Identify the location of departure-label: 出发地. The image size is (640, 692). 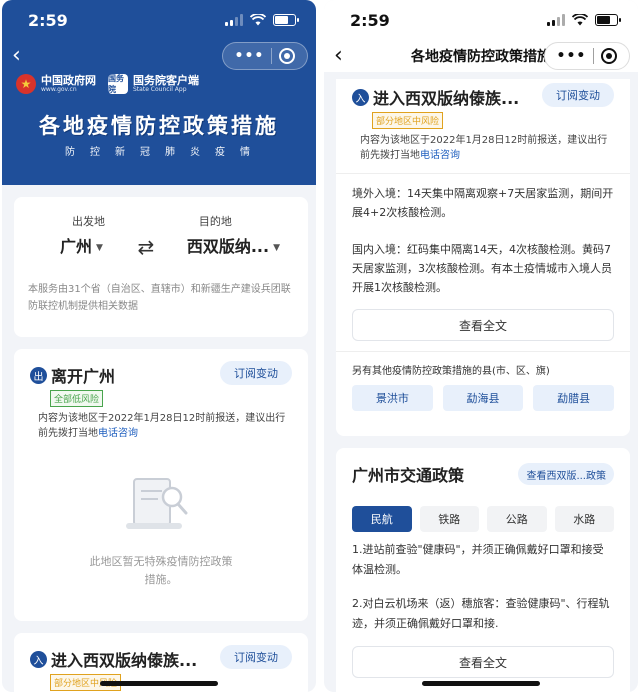
(88, 221).